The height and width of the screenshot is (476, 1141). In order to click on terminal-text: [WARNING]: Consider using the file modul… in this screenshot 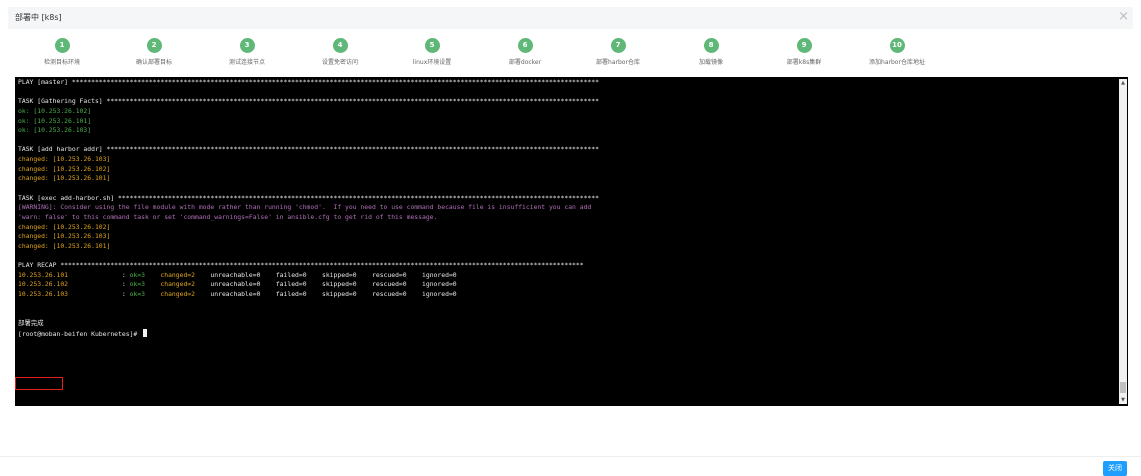, I will do `click(305, 207)`.